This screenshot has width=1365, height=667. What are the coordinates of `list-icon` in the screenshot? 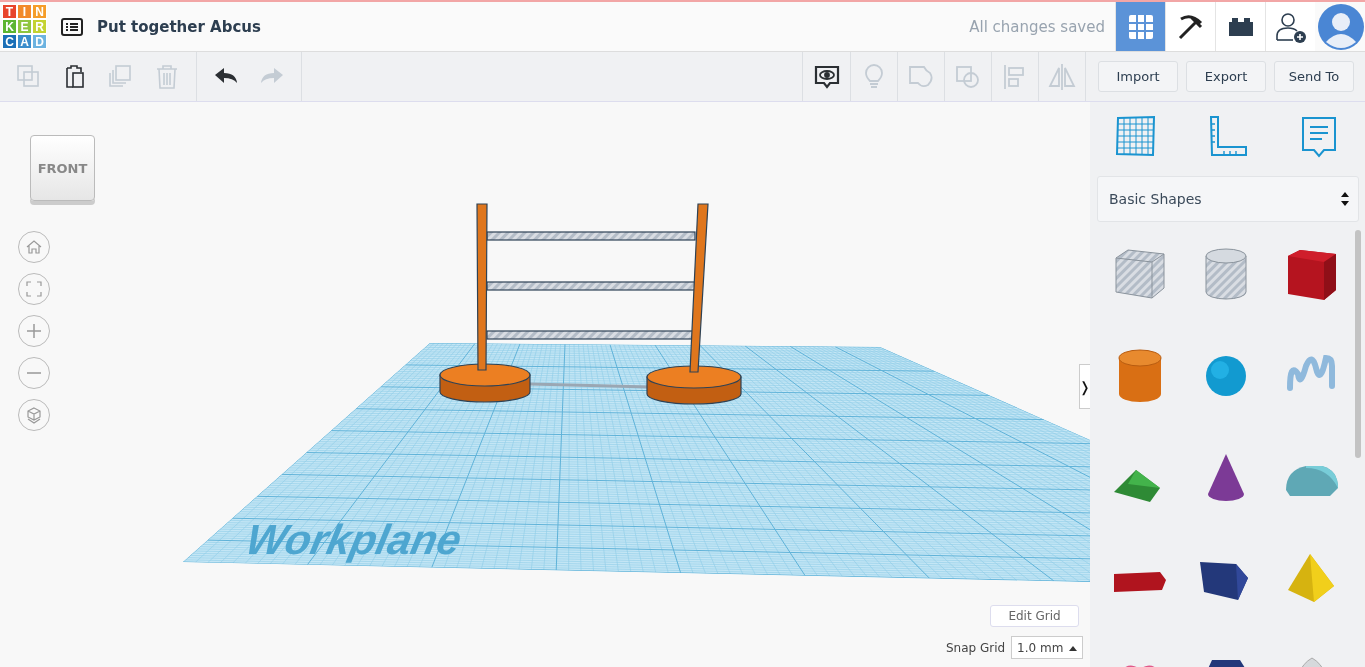 It's located at (72, 26).